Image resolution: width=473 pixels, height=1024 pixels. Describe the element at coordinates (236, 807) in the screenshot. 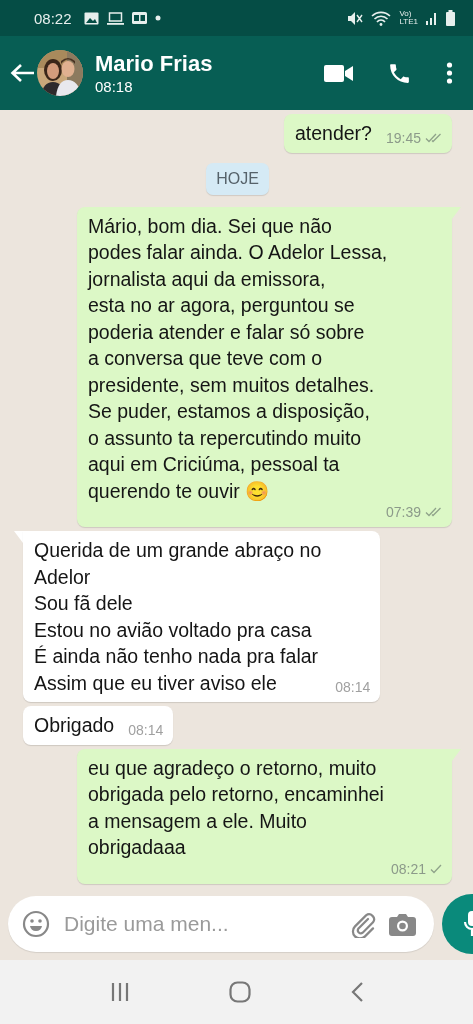

I see `message-text: eu que agradeço o retorno, muito obrigada pelo retorno, encaminhei a mensagem a ele. Muito obrigadaaa` at that location.